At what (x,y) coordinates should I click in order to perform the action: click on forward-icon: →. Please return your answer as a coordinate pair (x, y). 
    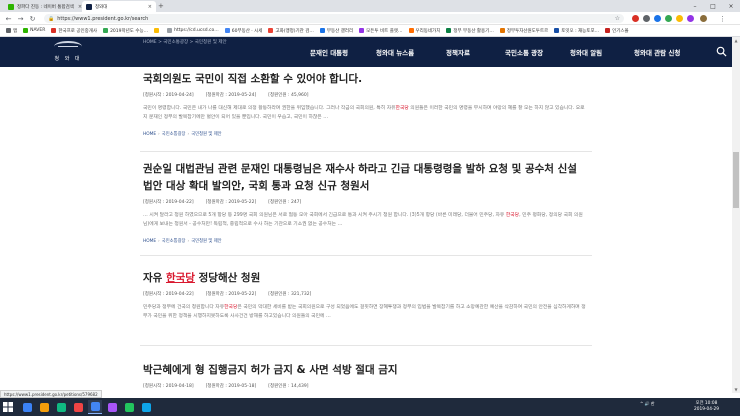
    Looking at the image, I should click on (20, 18).